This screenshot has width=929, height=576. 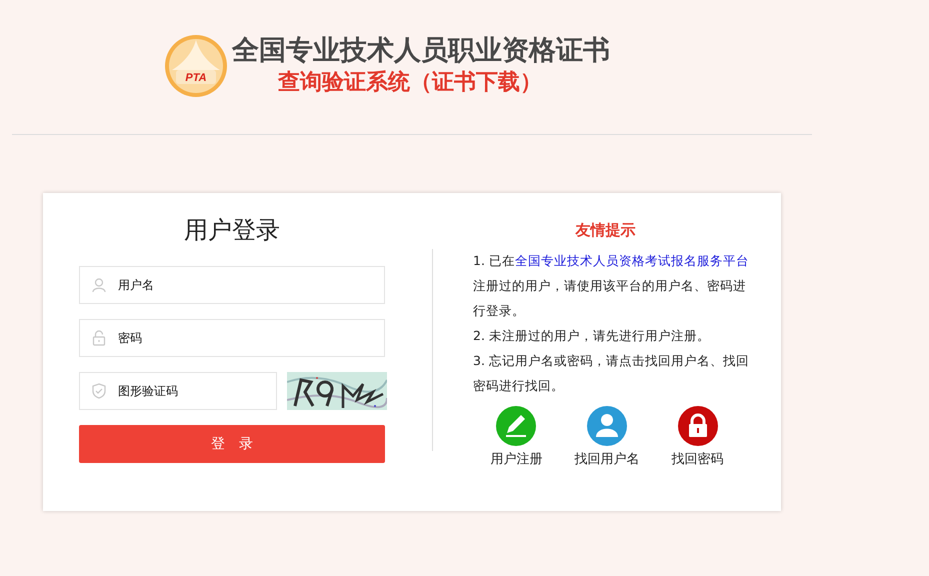 I want to click on shortcut-link: 找回用户名, so click(x=607, y=437).